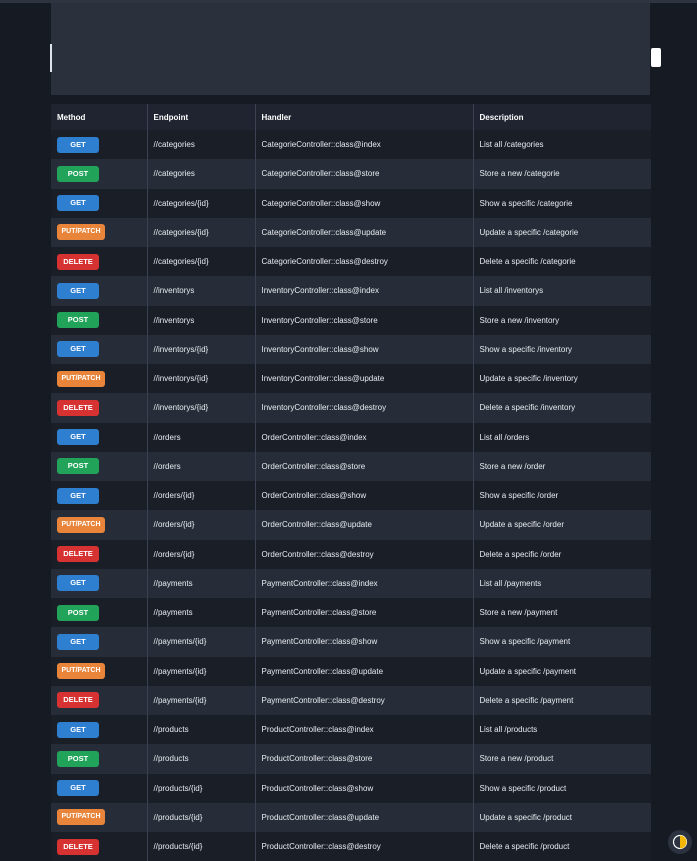 This screenshot has height=861, width=697. Describe the element at coordinates (364, 730) in the screenshot. I see `handler-cell: ProductController::class@index` at that location.